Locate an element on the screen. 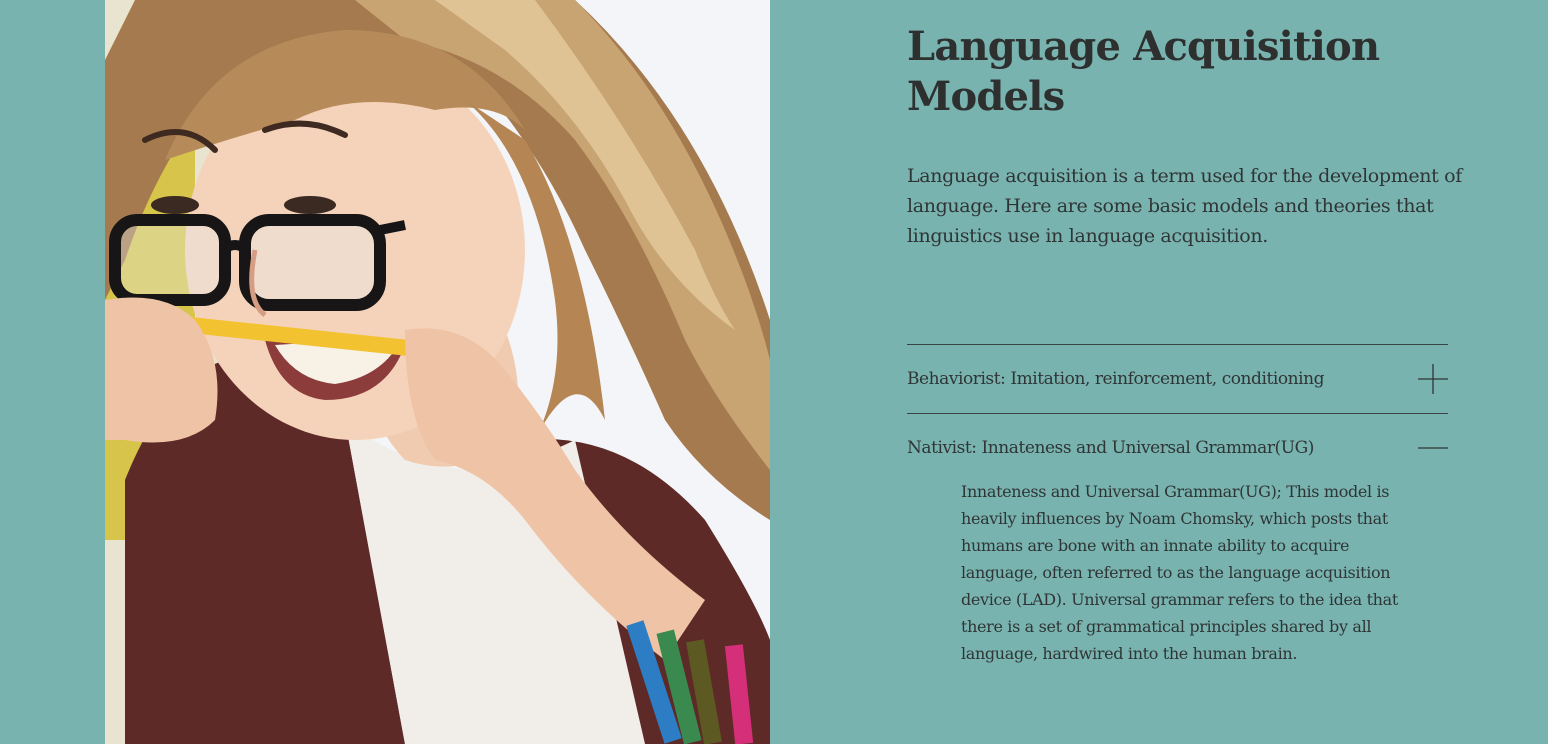 The image size is (1548, 744). page-title: Language Acquisition Models is located at coordinates (1143, 71).